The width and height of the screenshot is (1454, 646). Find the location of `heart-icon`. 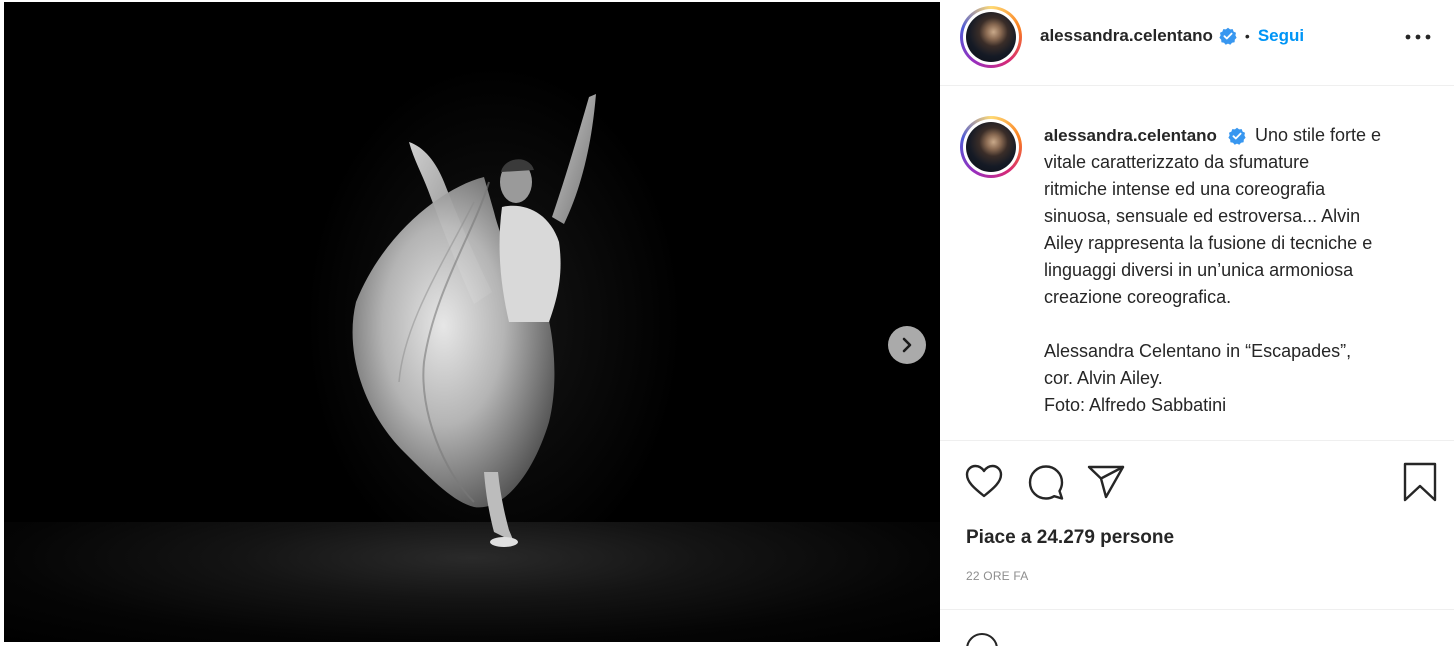

heart-icon is located at coordinates (984, 481).